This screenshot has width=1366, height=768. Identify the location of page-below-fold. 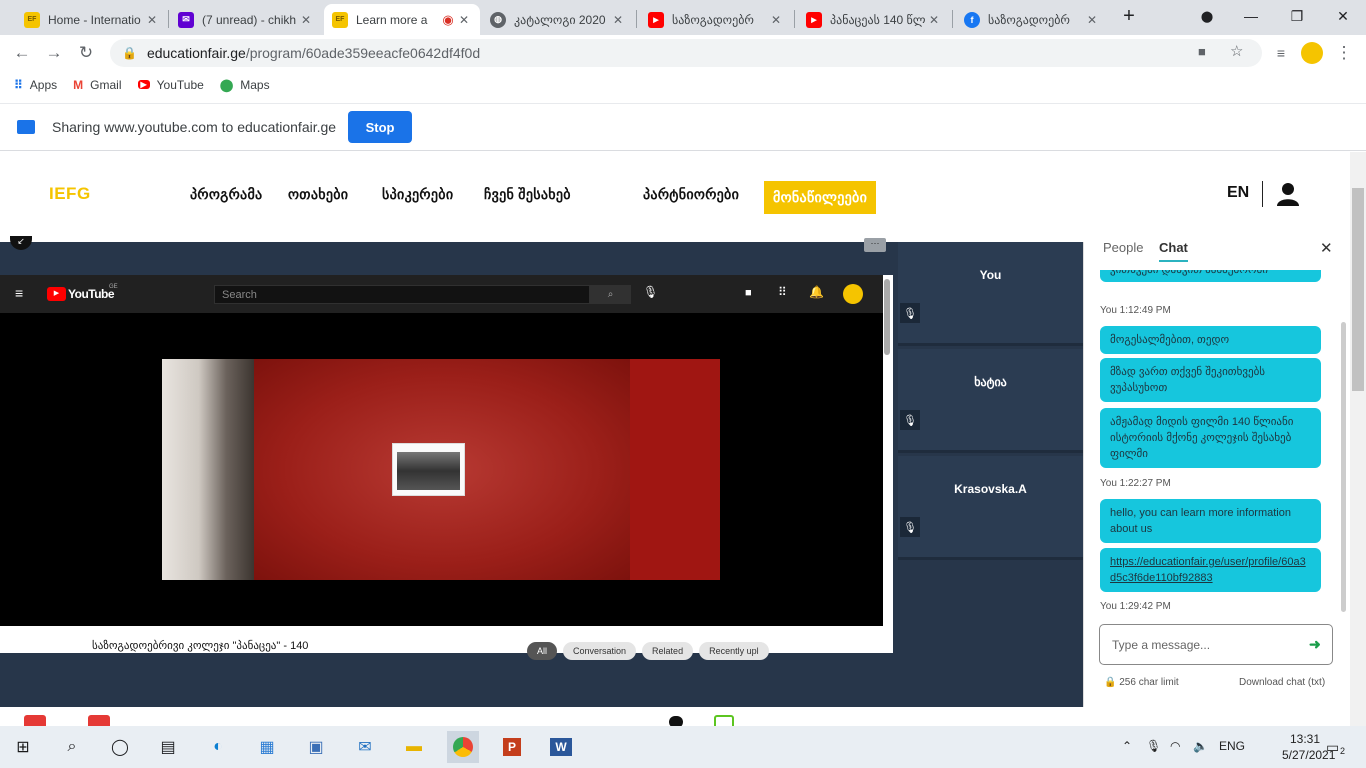
(675, 718).